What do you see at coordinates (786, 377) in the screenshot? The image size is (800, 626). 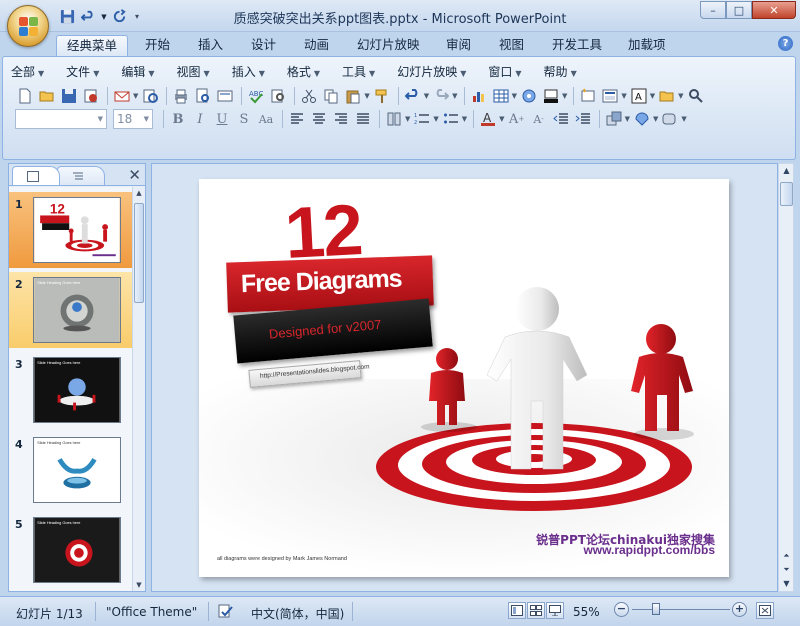 I see `main-scrollbar: ▲ ⏶ ⏷ ▼` at bounding box center [786, 377].